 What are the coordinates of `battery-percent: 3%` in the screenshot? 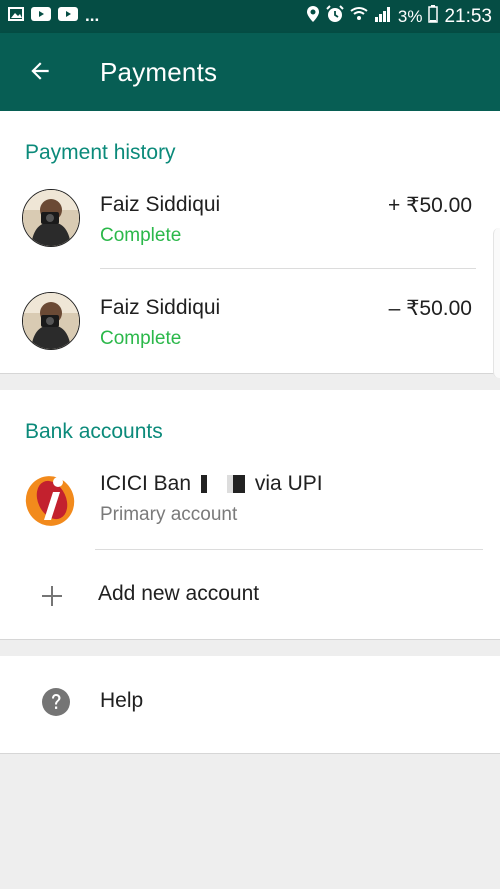 It's located at (410, 16).